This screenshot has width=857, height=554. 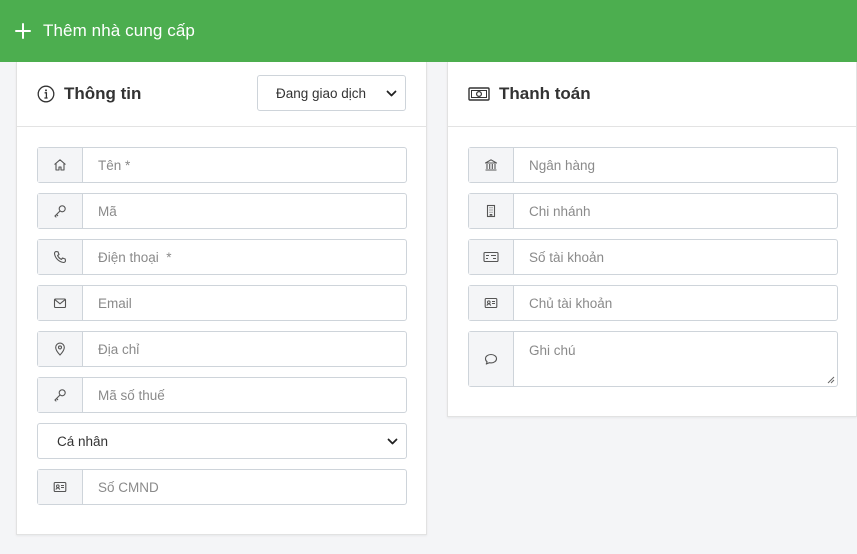 What do you see at coordinates (675, 257) in the screenshot?
I see `account-number-input: Số tài khoản` at bounding box center [675, 257].